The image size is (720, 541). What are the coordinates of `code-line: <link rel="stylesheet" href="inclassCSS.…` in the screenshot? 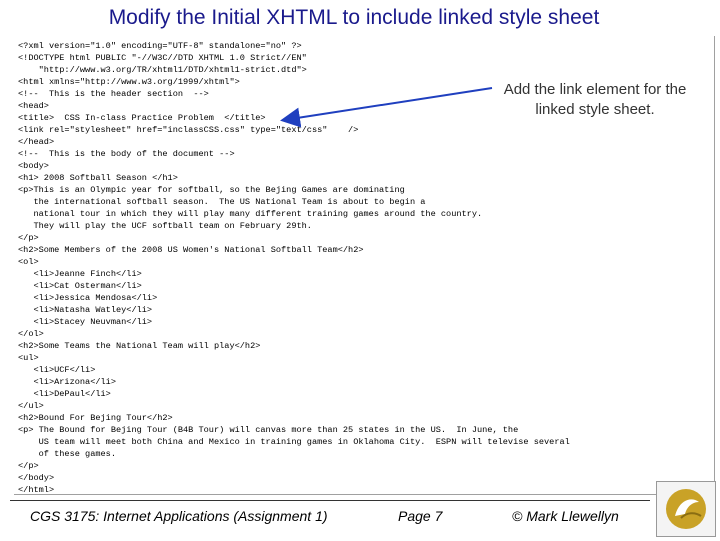 It's located at (188, 130).